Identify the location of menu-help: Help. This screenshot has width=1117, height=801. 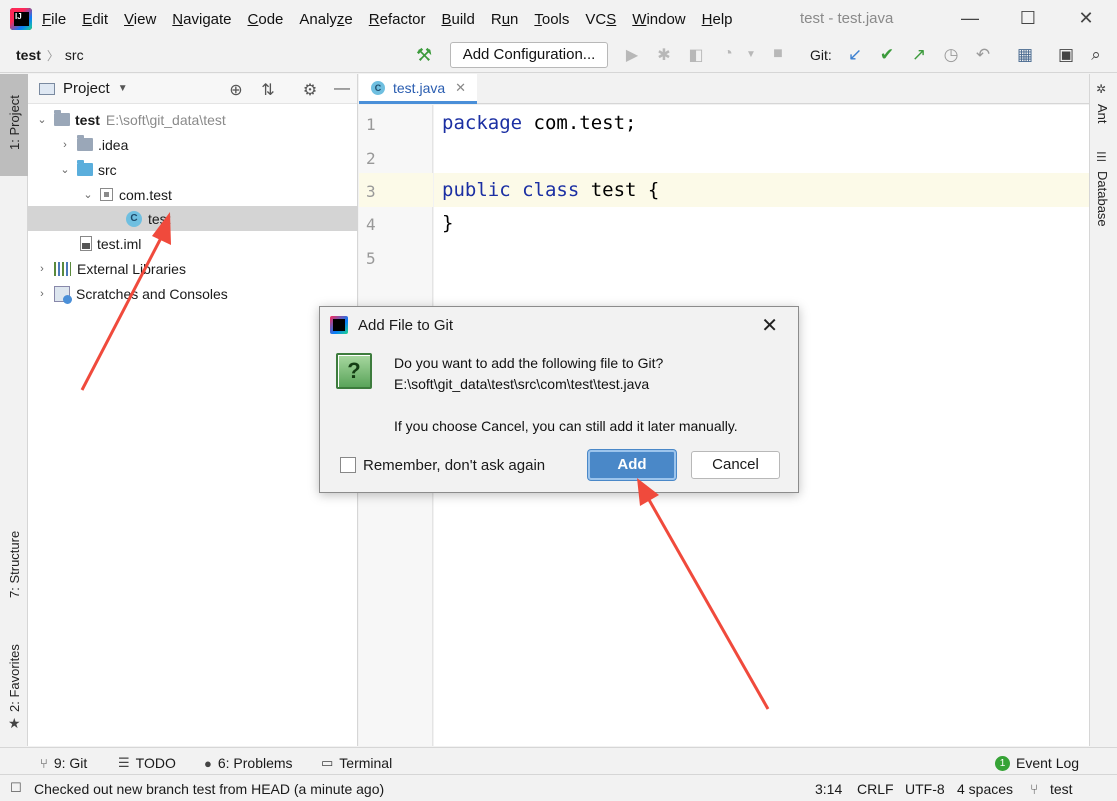
(717, 19).